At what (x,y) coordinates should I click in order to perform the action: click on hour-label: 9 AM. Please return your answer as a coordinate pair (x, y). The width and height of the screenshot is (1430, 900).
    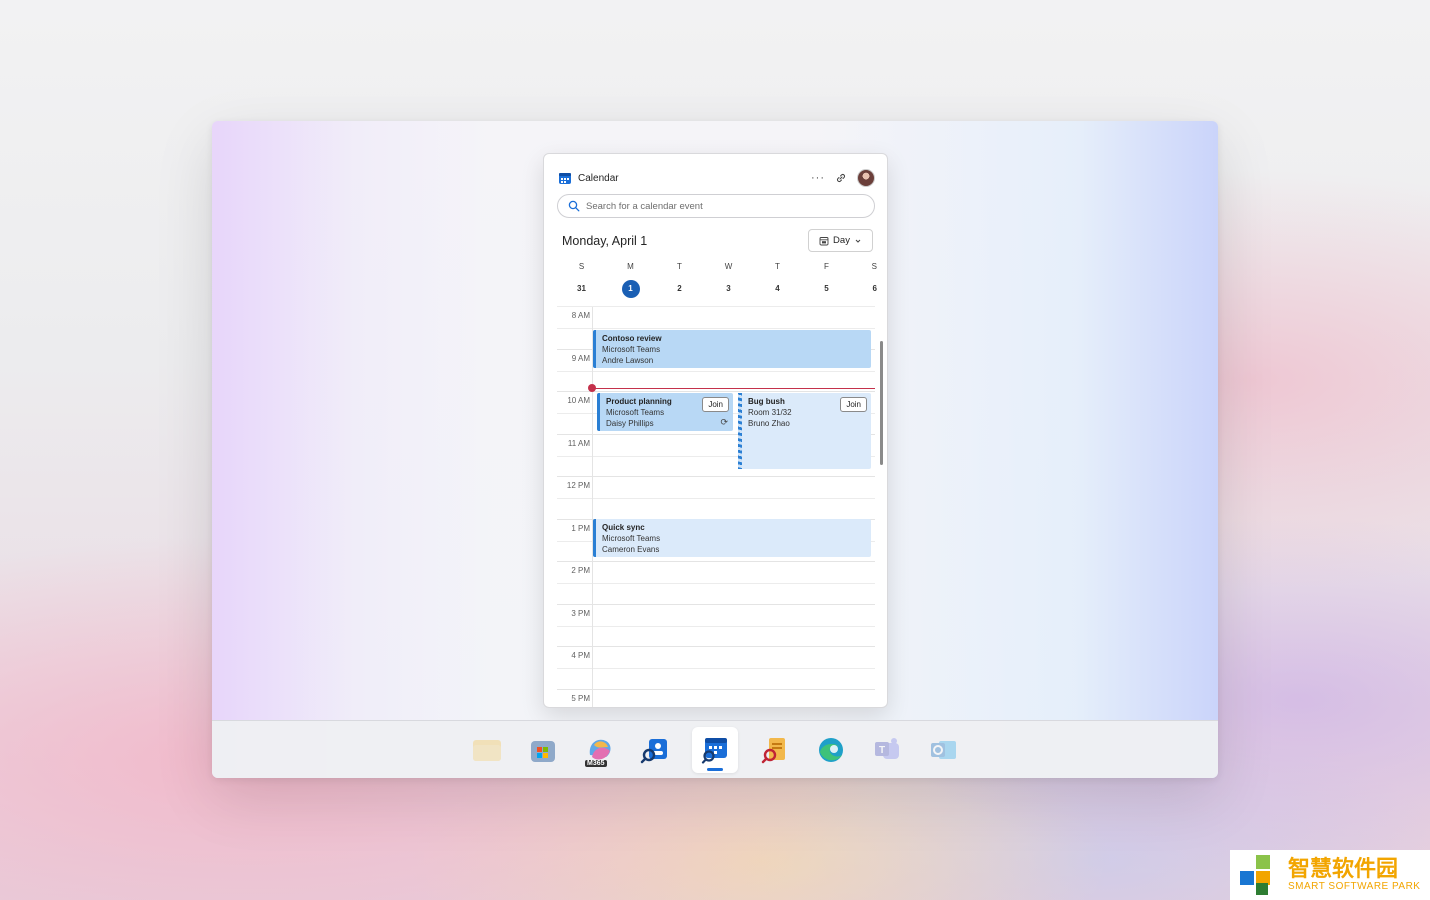
    Looking at the image, I should click on (580, 358).